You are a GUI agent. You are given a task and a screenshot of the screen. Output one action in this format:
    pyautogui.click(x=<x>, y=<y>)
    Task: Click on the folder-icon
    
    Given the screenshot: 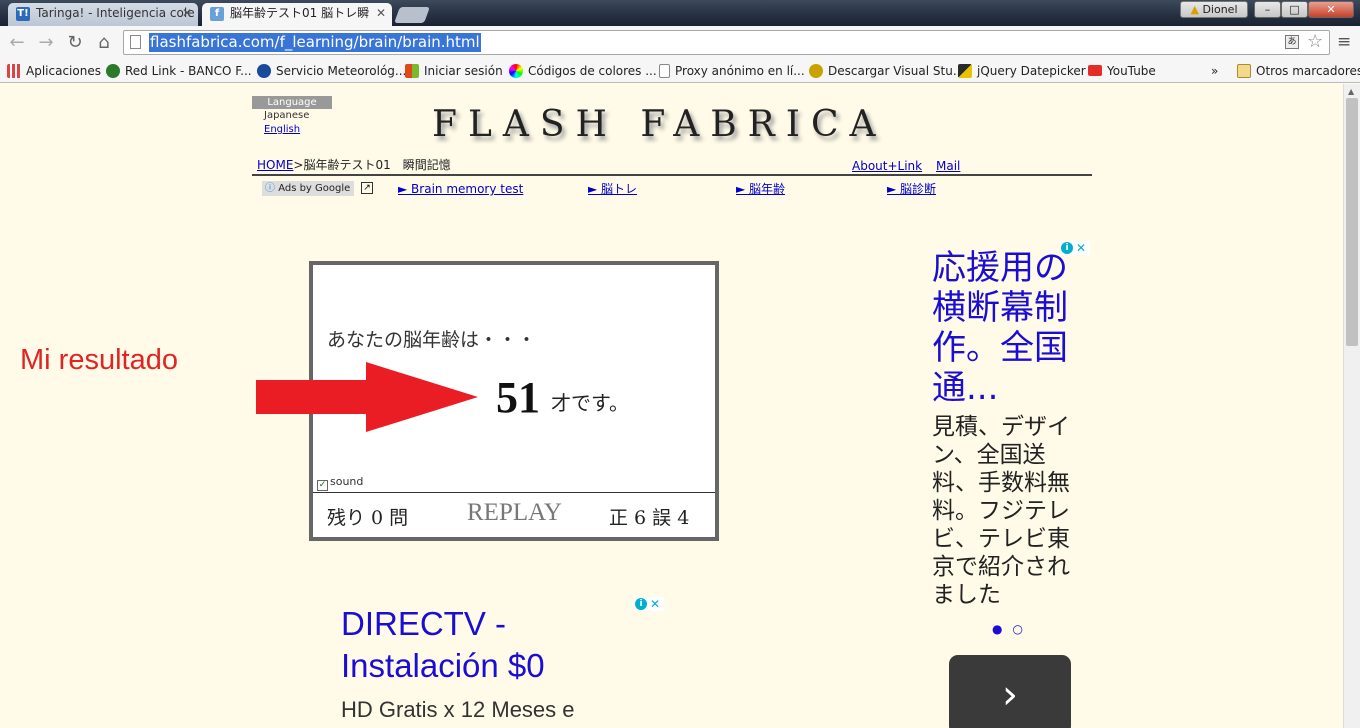 What is the action you would take?
    pyautogui.click(x=1244, y=71)
    